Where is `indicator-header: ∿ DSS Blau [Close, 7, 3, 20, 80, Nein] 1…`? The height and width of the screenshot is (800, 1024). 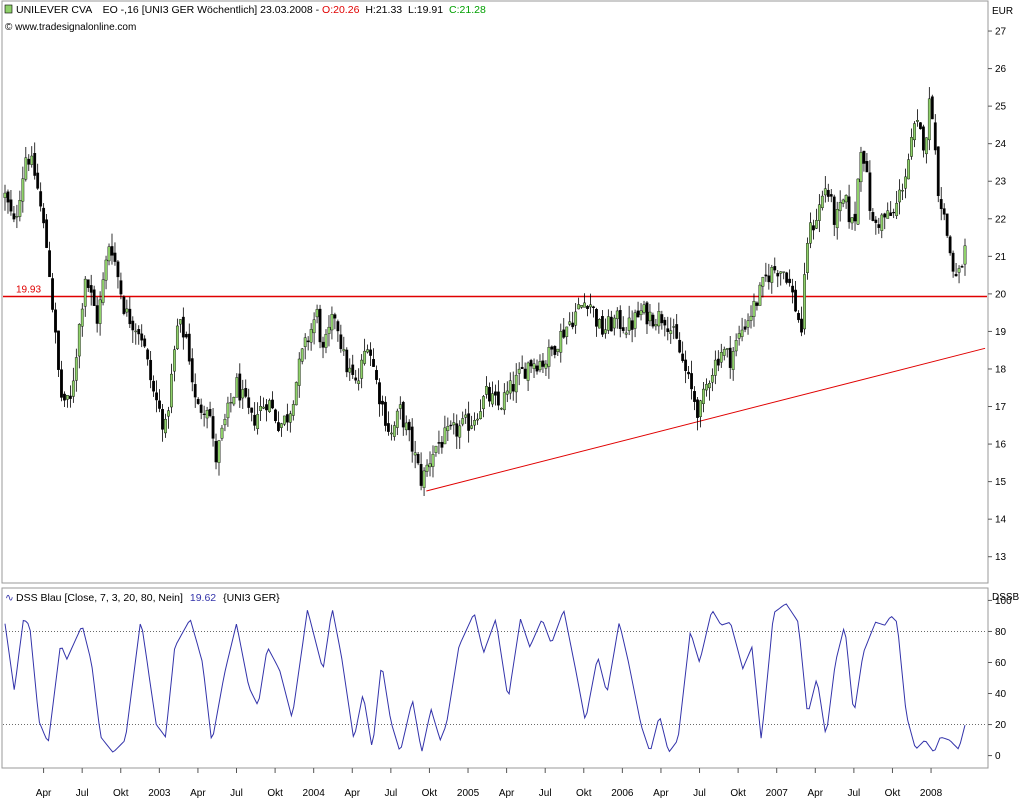
indicator-header: ∿ DSS Blau [Close, 7, 3, 20, 80, Nein] 1… is located at coordinates (142, 598).